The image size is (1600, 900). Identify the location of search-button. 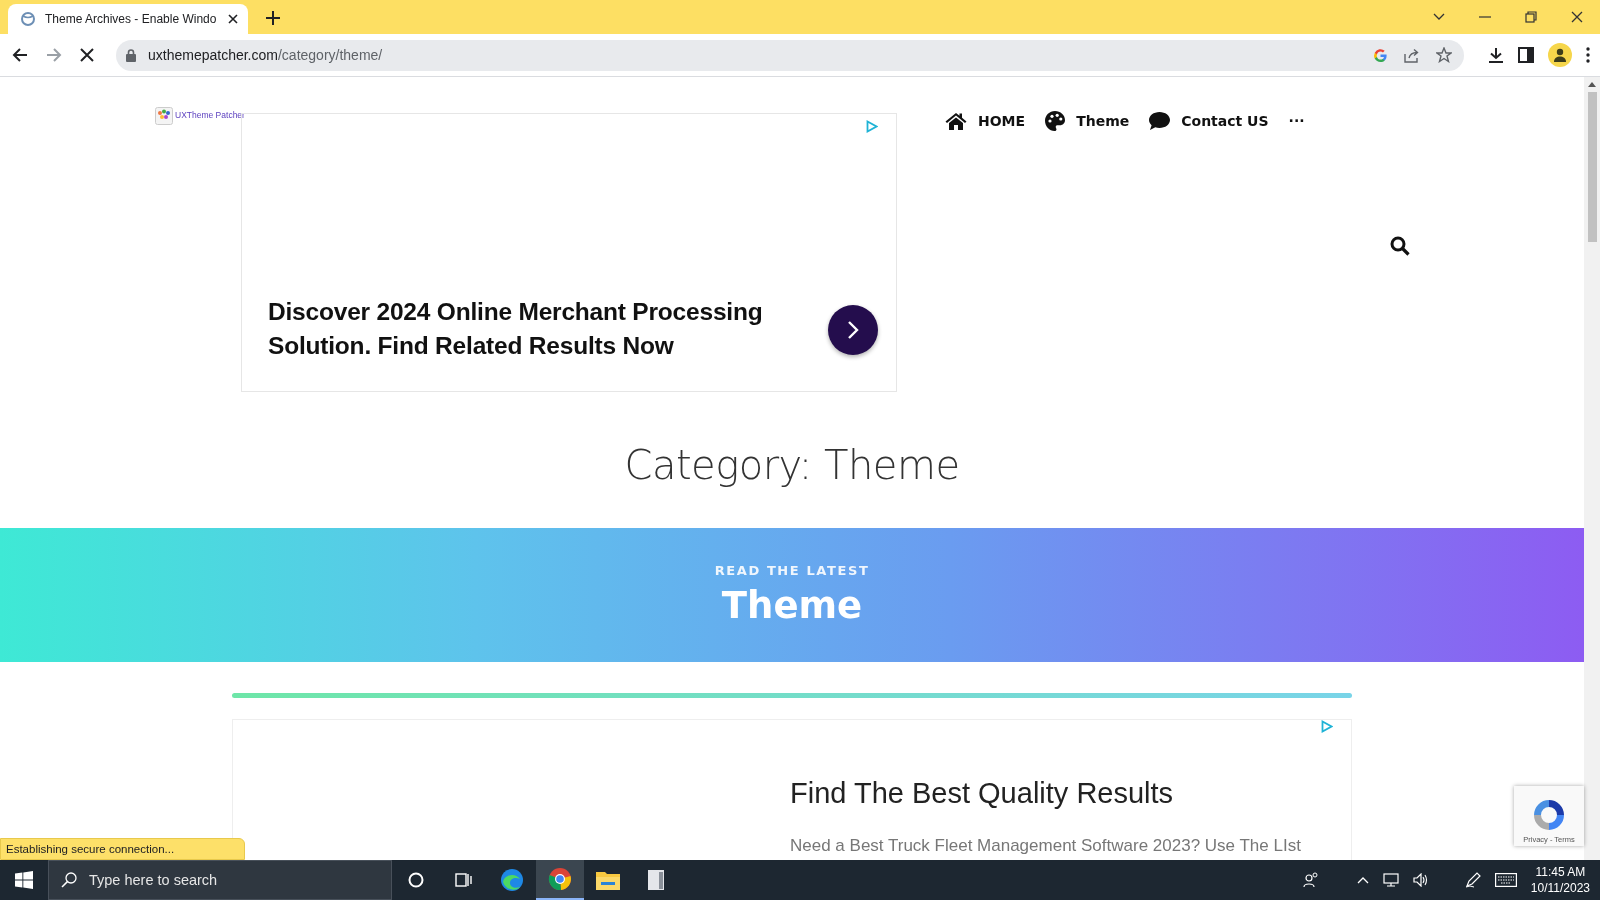
(1400, 246).